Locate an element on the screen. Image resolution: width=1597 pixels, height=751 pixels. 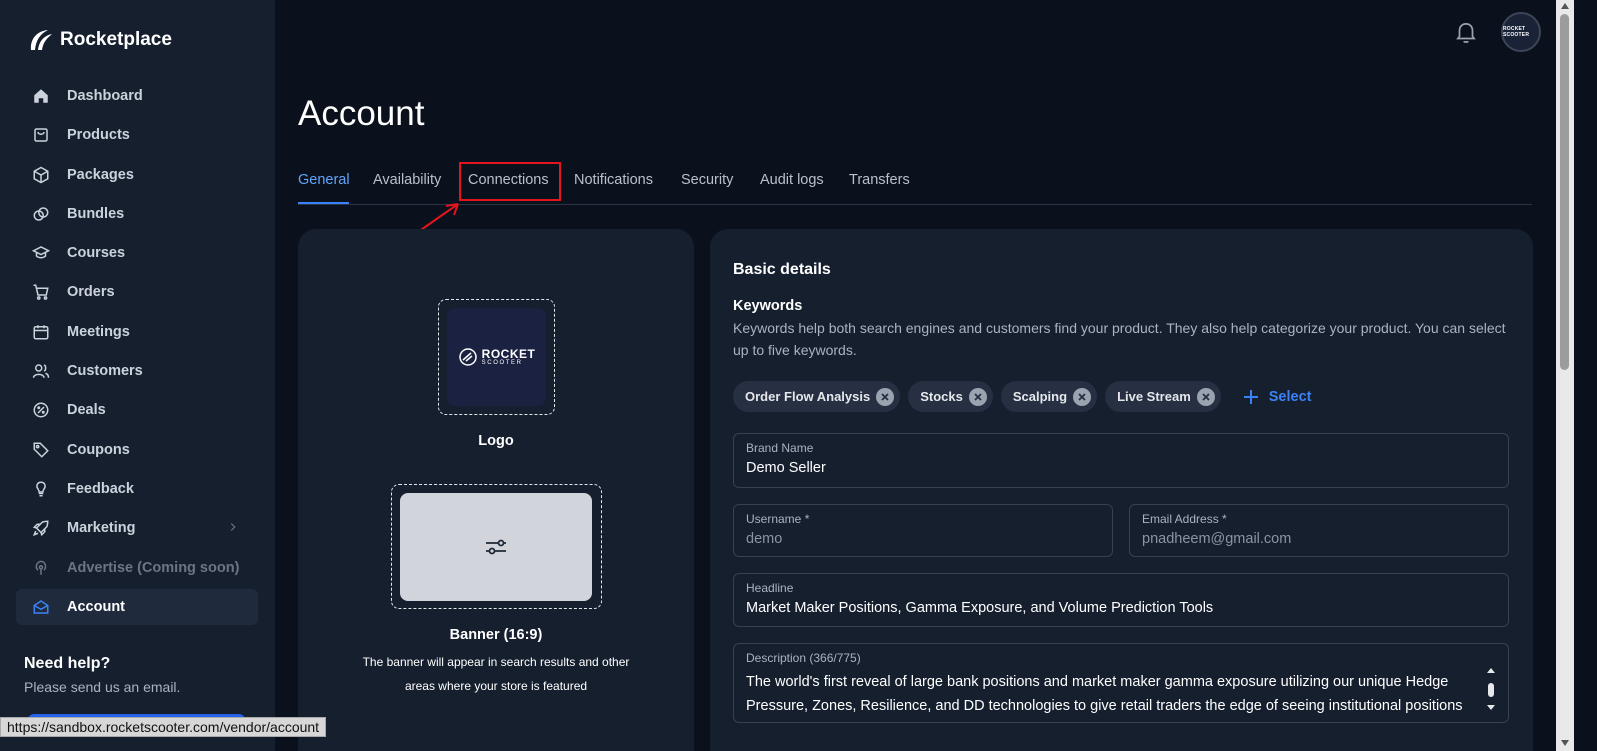
banner-upload is located at coordinates (496, 546).